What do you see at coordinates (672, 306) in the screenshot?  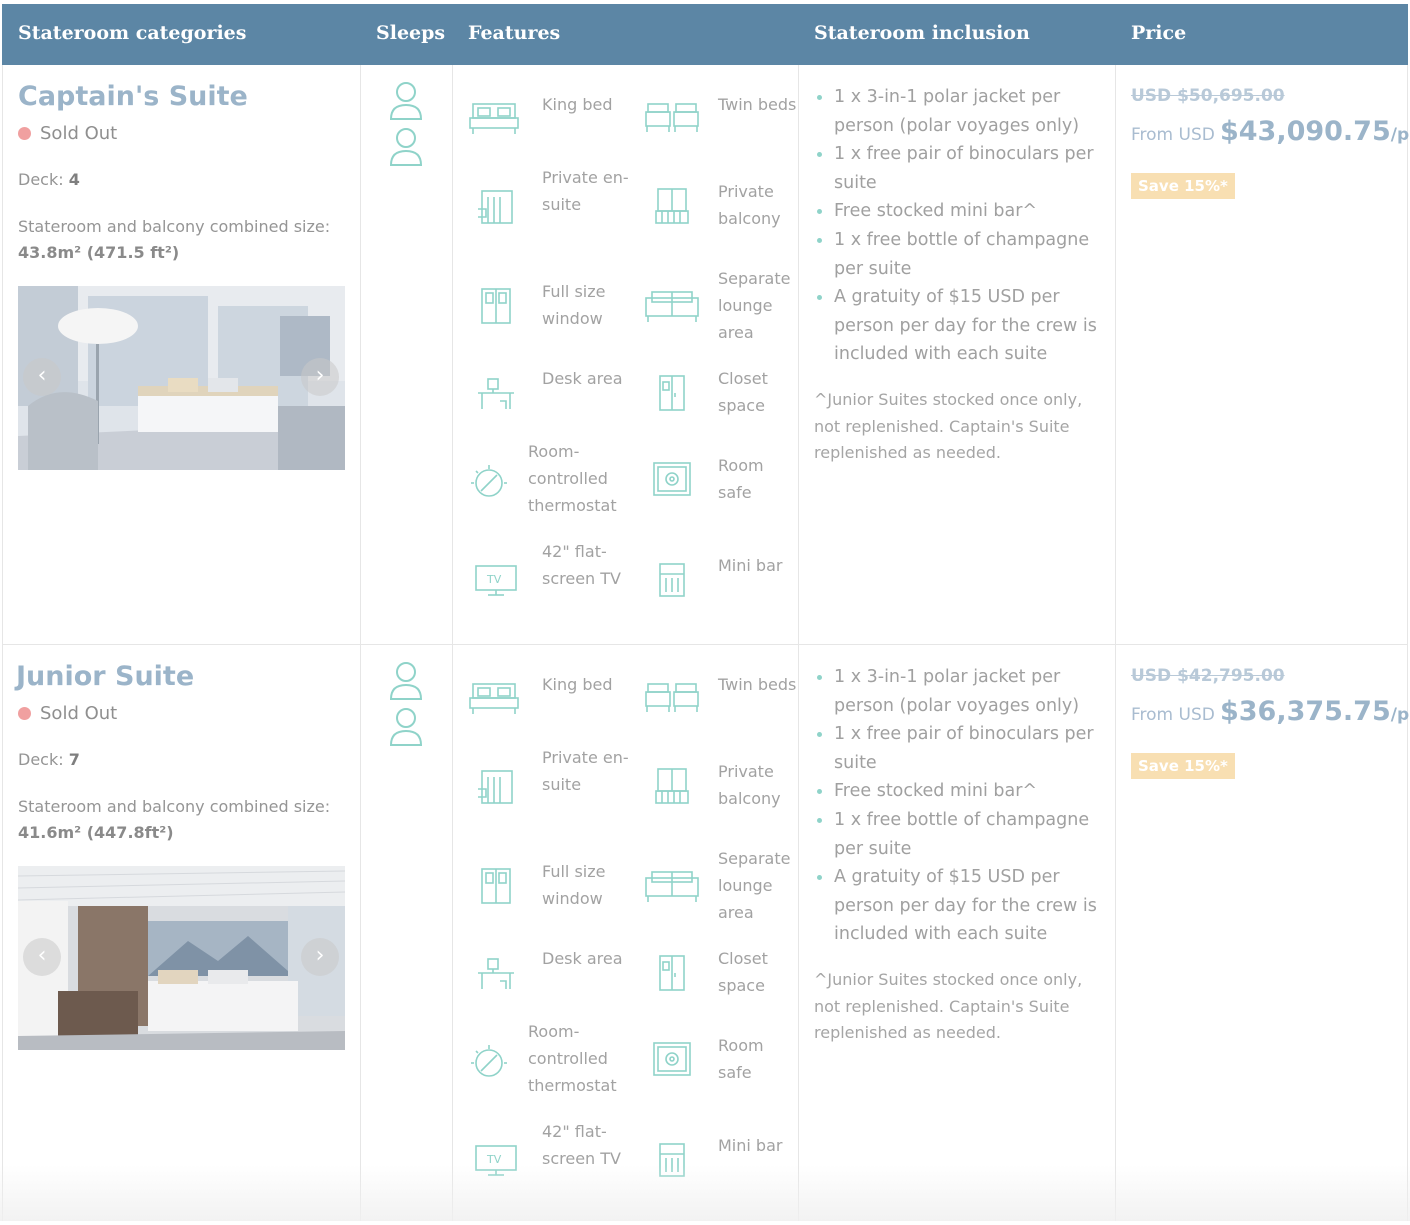 I see `lounge-sofa-icon` at bounding box center [672, 306].